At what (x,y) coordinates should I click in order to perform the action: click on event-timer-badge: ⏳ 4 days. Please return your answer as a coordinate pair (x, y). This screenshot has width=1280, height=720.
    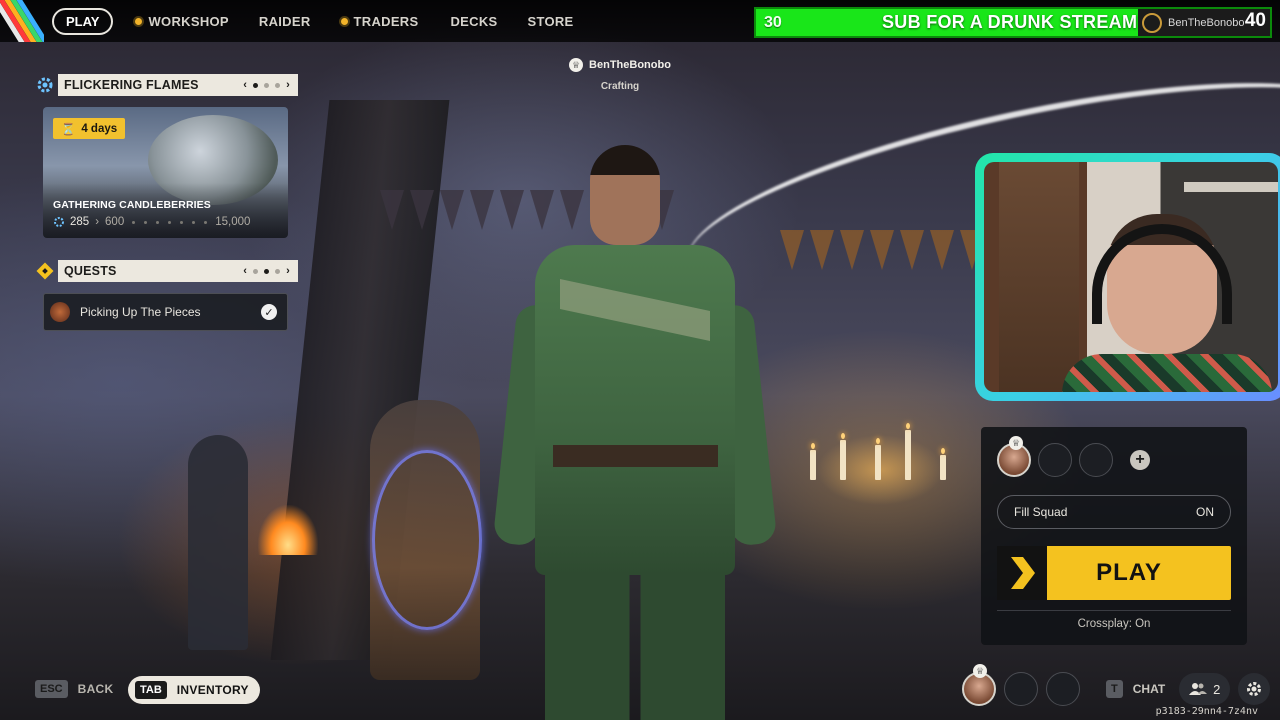
    Looking at the image, I should click on (89, 128).